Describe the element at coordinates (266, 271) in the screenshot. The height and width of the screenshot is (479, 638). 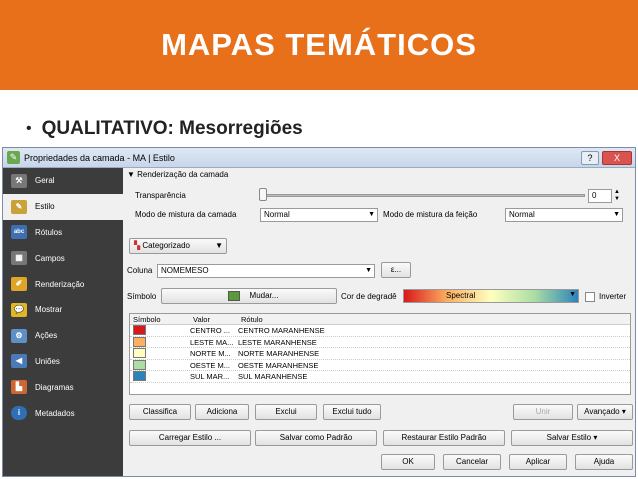
I see `column-select: NOMEMESO ▼` at that location.